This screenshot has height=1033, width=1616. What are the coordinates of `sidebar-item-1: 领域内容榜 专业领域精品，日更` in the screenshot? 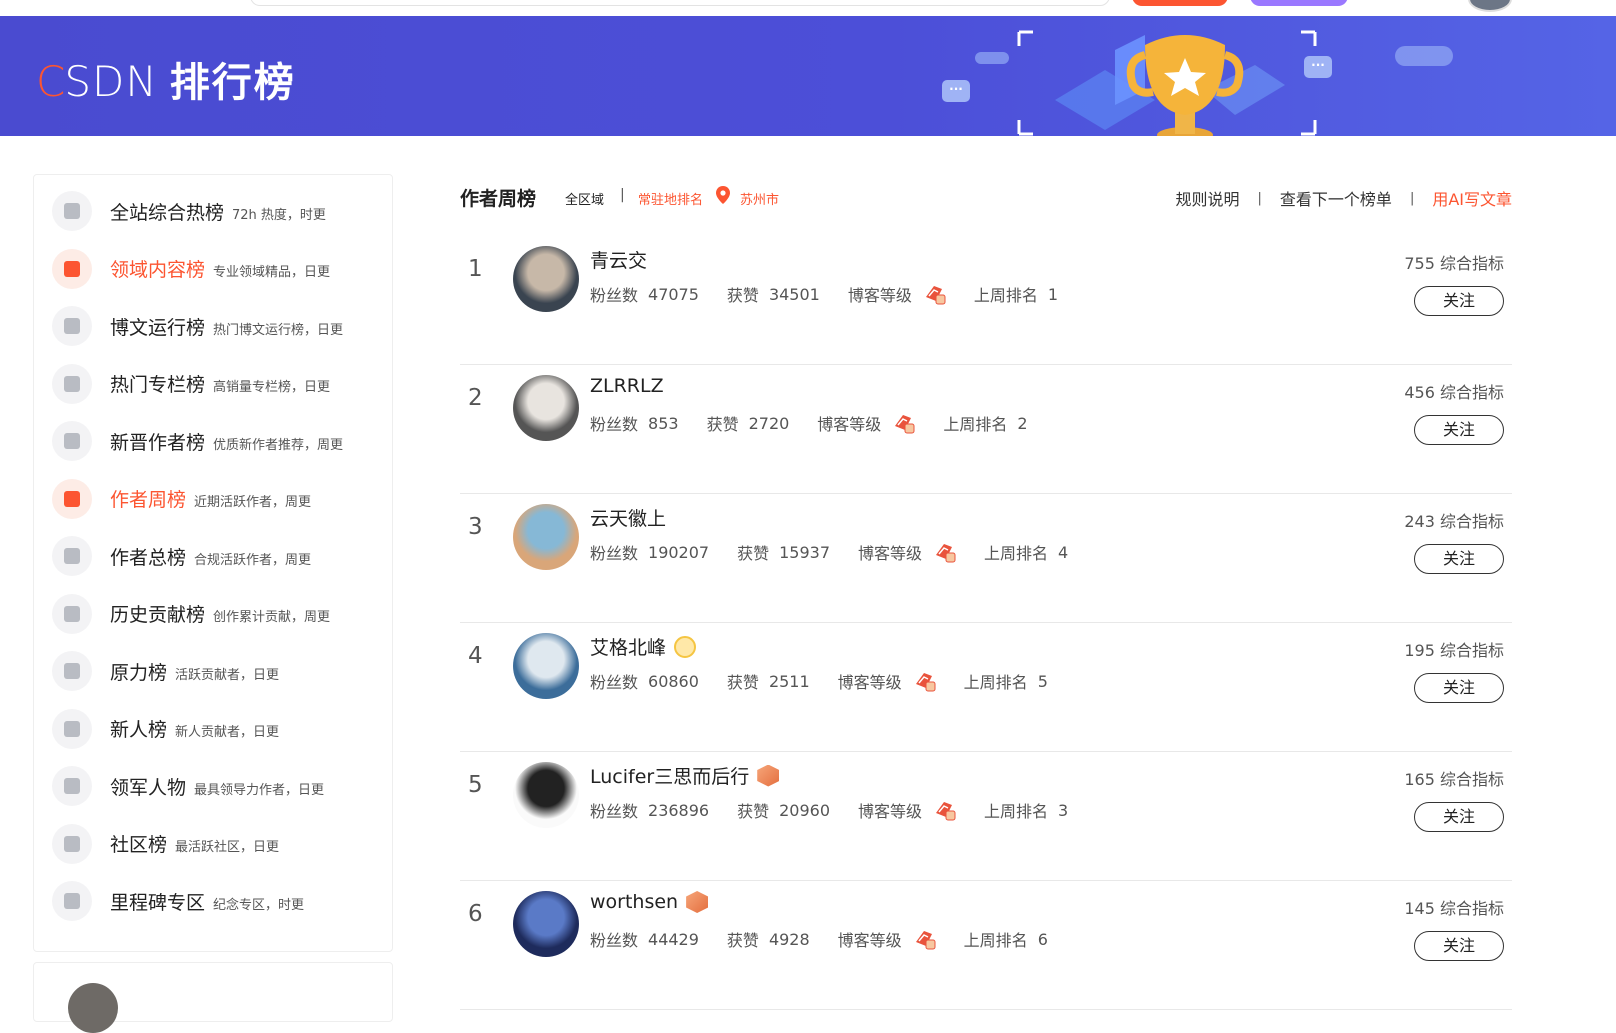 It's located at (217, 269).